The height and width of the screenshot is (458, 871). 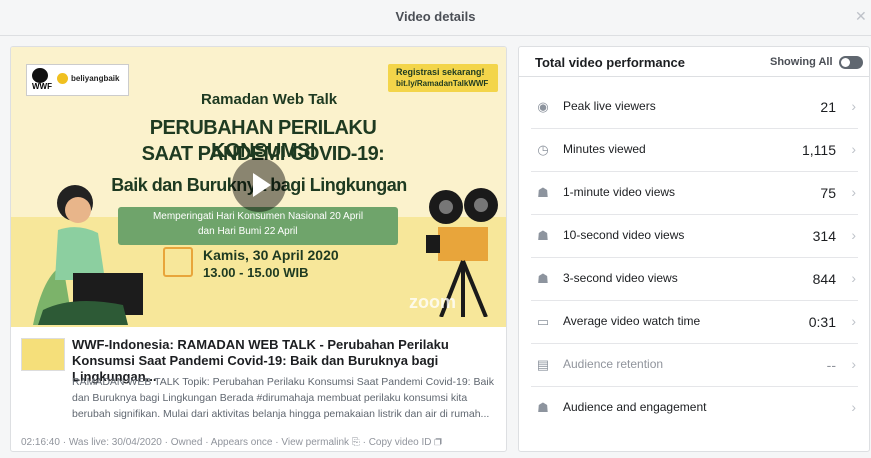 I want to click on play-button, so click(x=259, y=185).